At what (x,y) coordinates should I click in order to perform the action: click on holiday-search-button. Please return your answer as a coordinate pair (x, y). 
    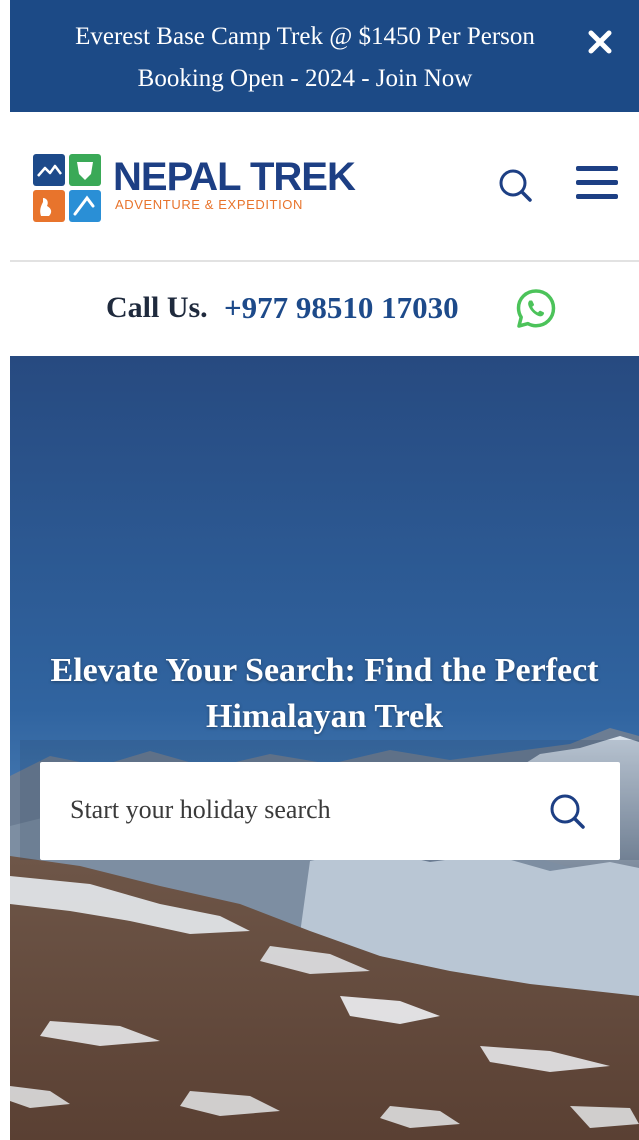
    Looking at the image, I should click on (568, 812).